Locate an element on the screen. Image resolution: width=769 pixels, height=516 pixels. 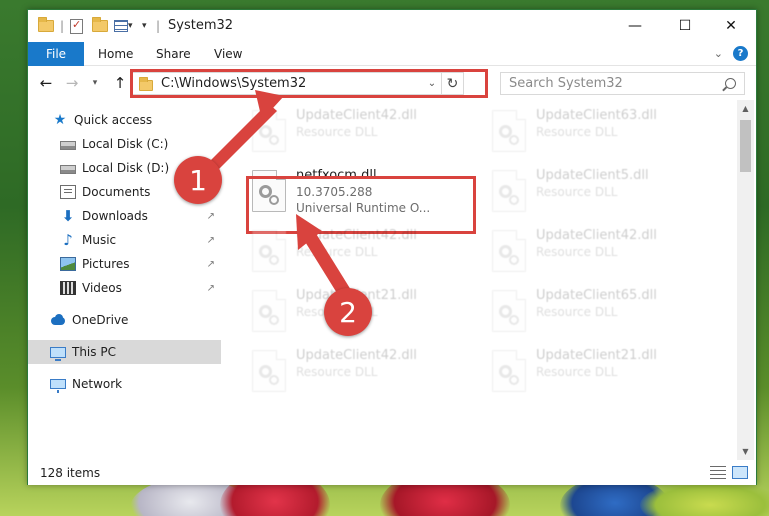
sidebar-item-local-disk-c: Local Disk (C:) is located at coordinates (124, 144).